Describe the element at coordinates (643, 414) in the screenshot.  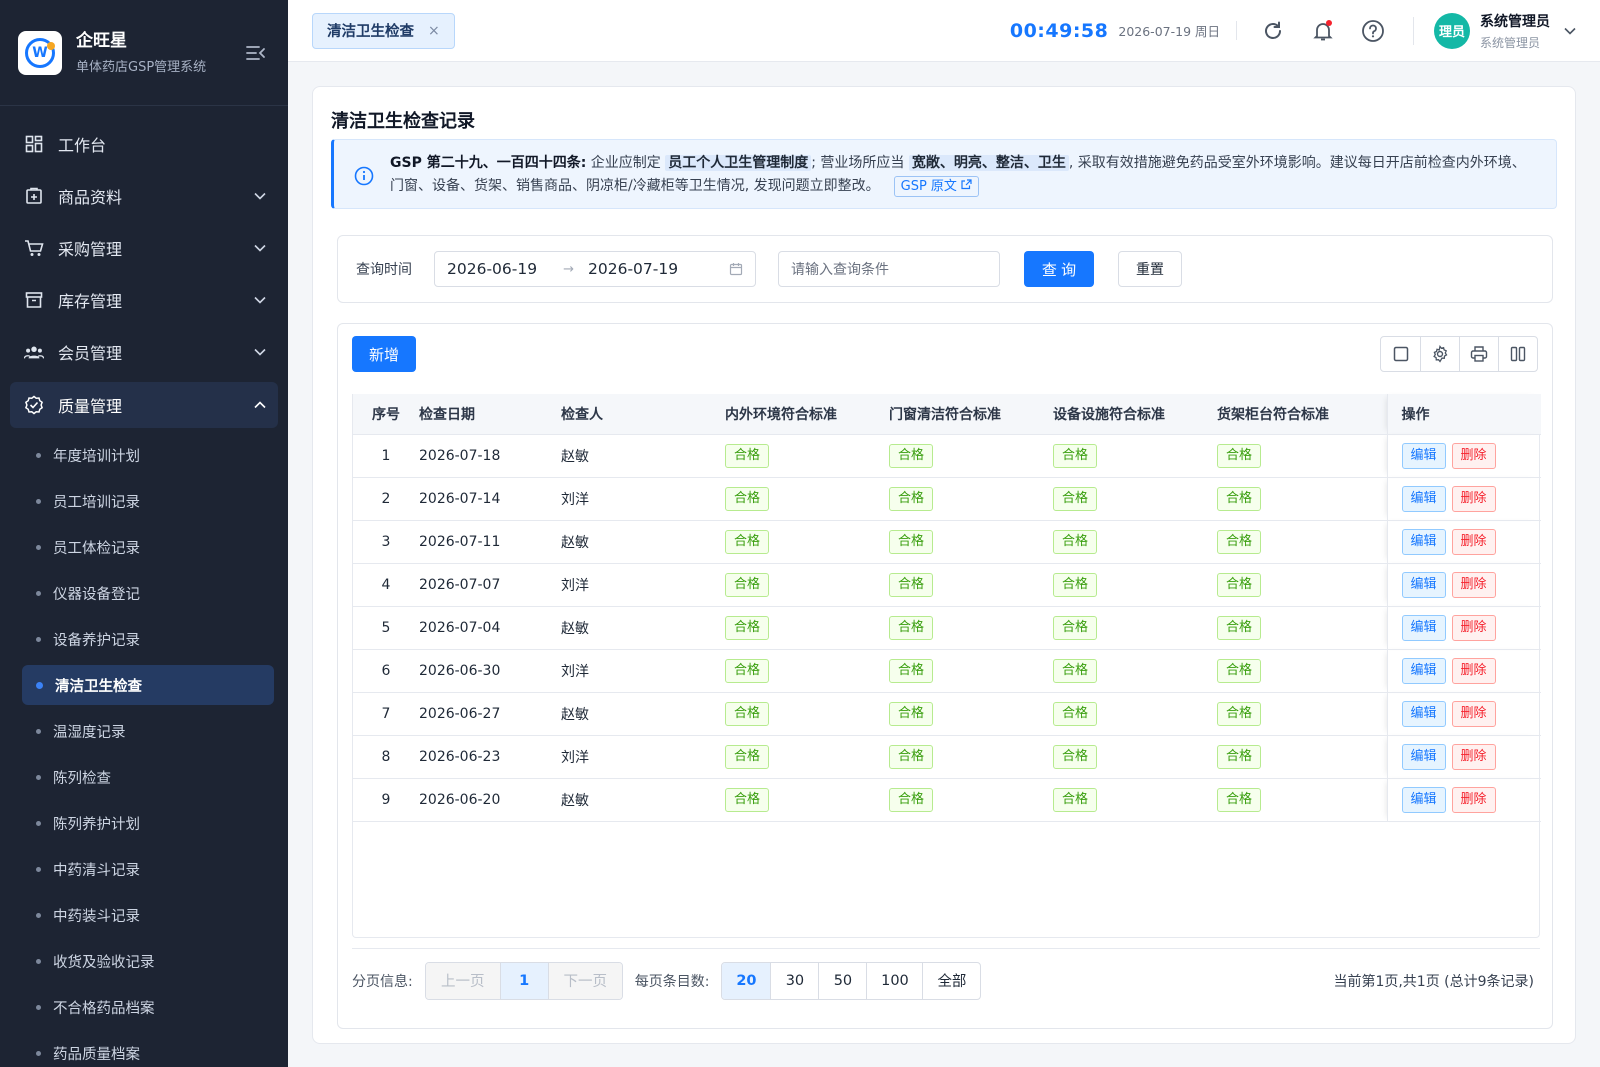
I see `column-header: 检查人` at that location.